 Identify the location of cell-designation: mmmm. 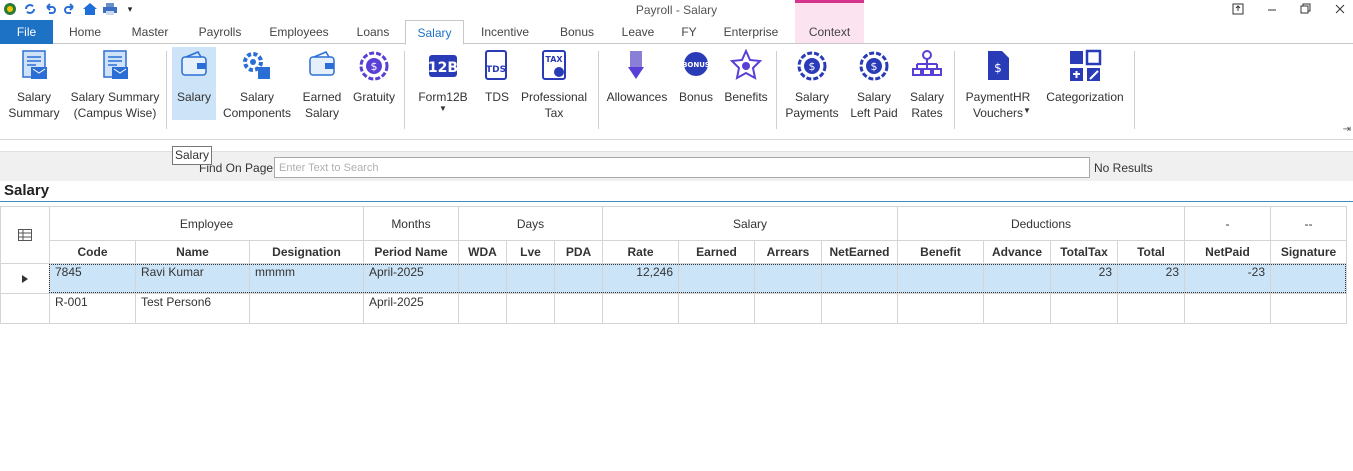
(307, 279).